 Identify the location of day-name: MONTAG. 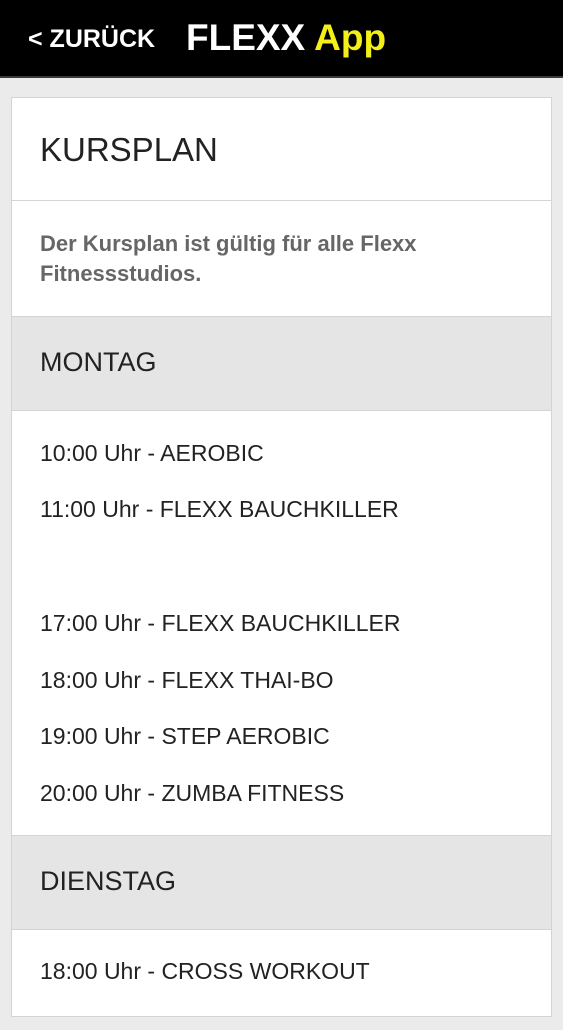
(98, 362).